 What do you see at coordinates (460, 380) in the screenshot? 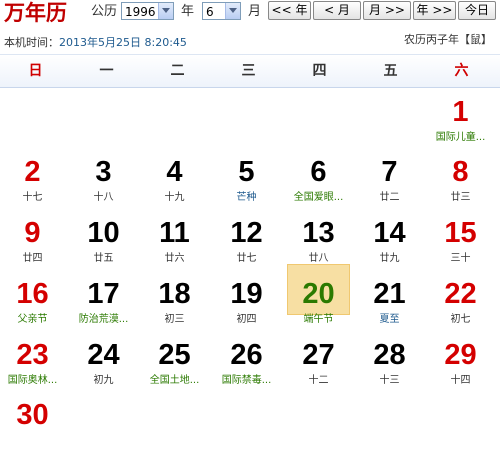
I see `lunar-label: 十四` at bounding box center [460, 380].